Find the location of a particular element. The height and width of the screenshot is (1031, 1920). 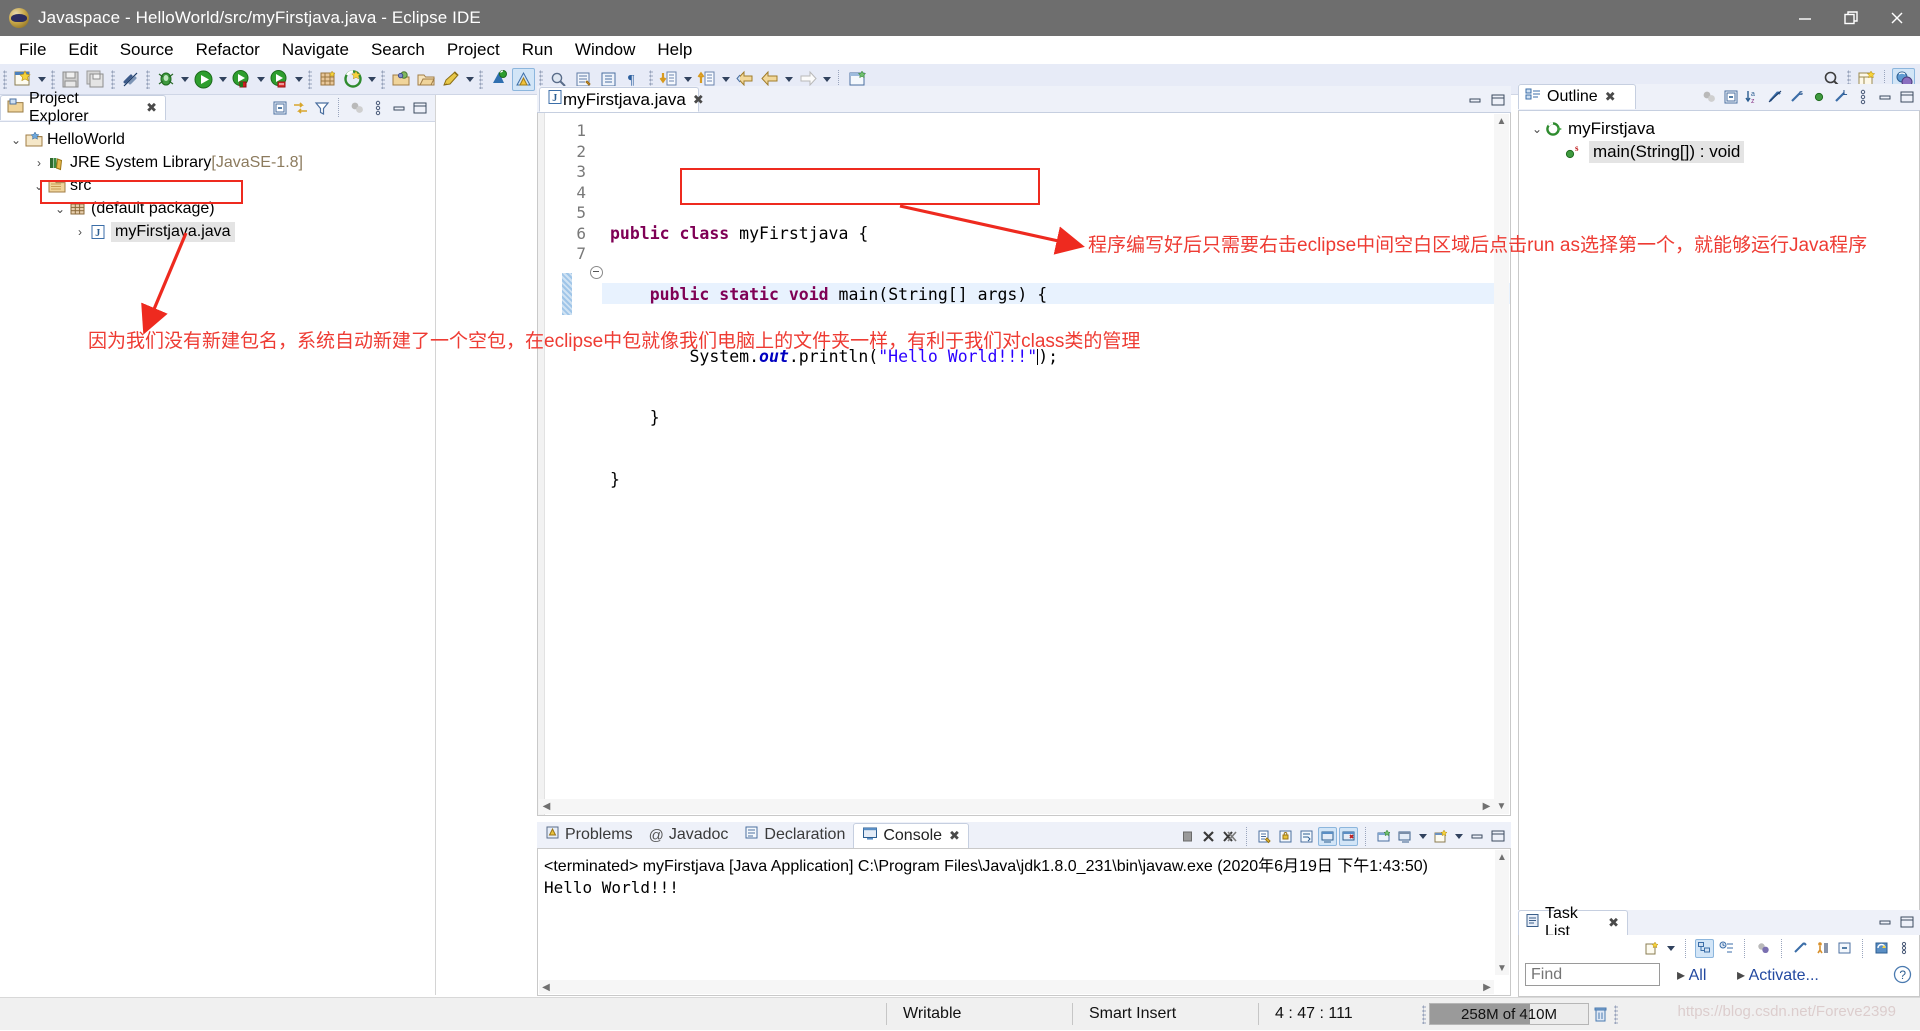

save-all-icon is located at coordinates (95, 79).